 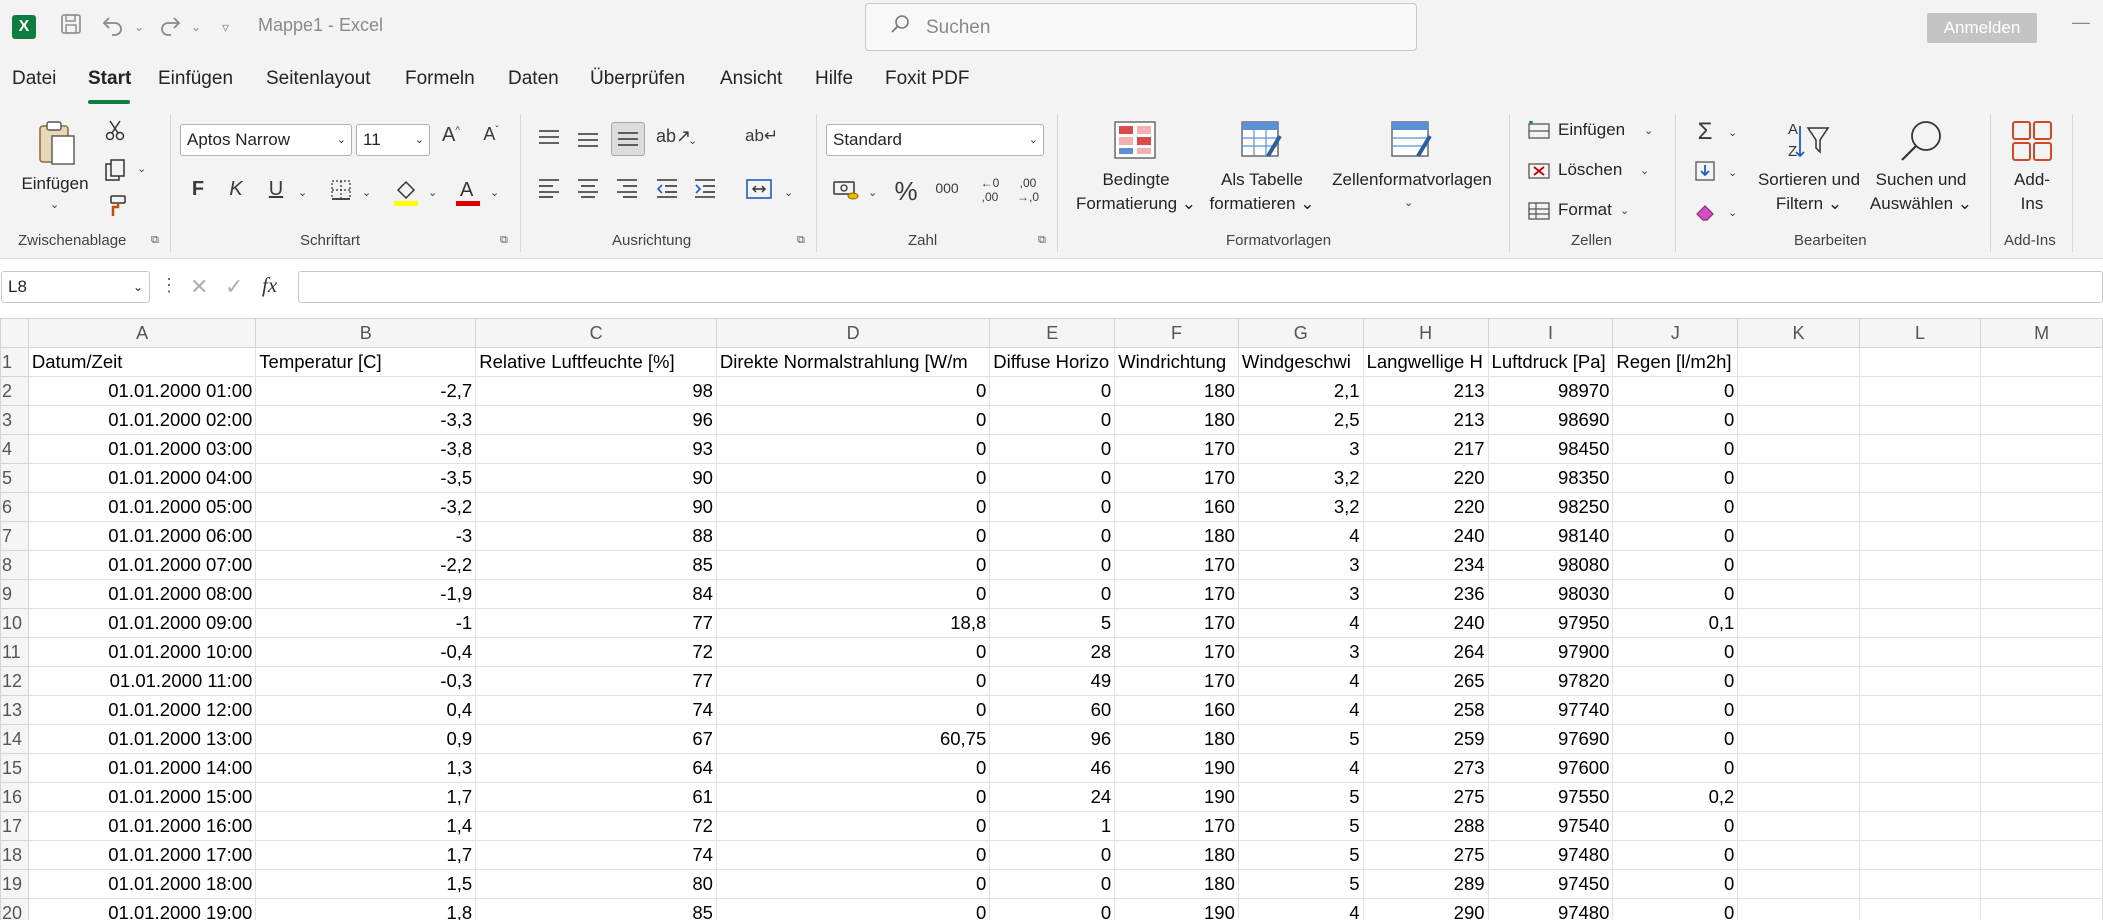 What do you see at coordinates (1550, 565) in the screenshot?
I see `cell: 98080` at bounding box center [1550, 565].